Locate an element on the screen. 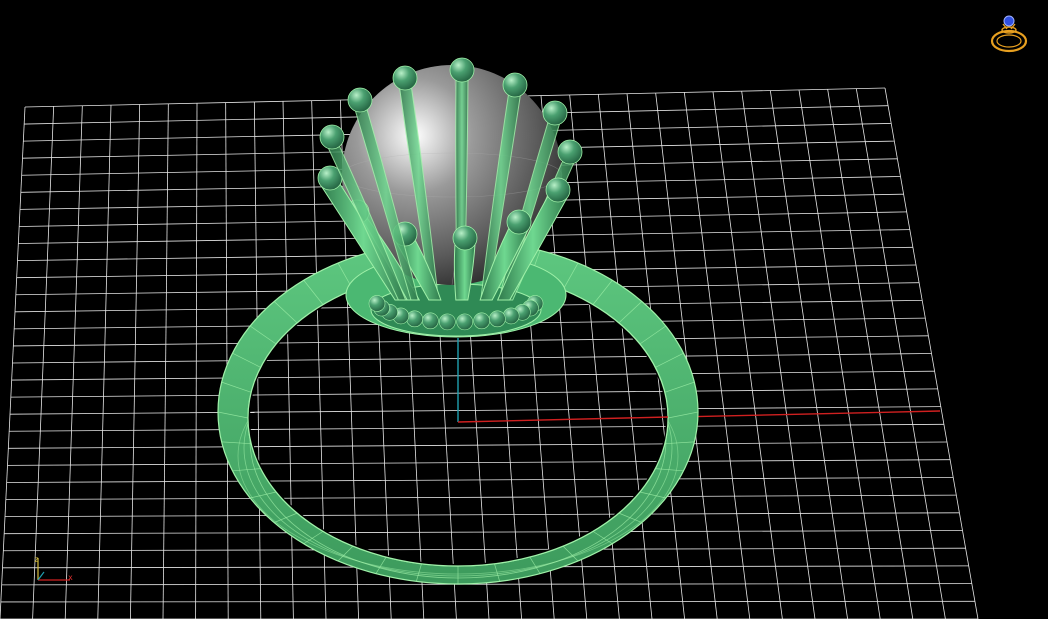  ring-view-cube-icon is located at coordinates (1009, 34).